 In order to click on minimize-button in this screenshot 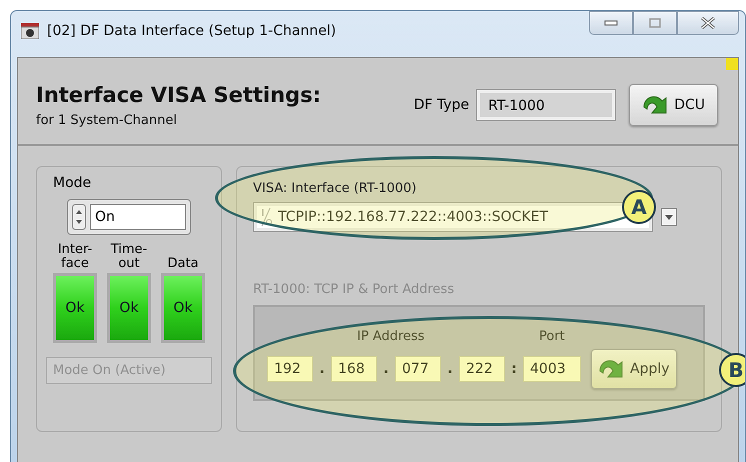, I will do `click(611, 23)`.